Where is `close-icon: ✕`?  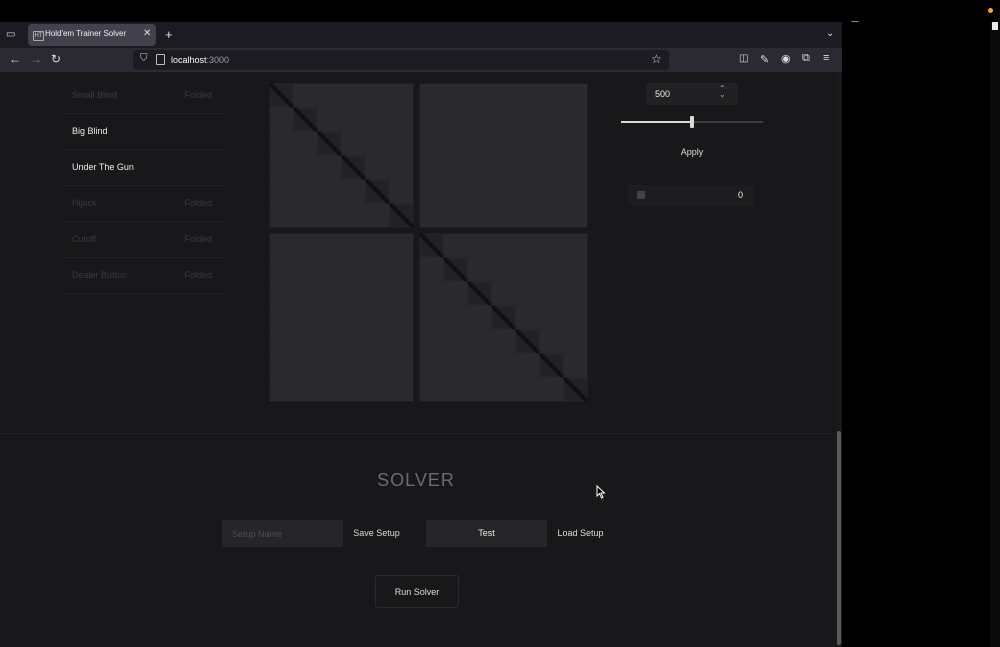
close-icon: ✕ is located at coordinates (147, 33).